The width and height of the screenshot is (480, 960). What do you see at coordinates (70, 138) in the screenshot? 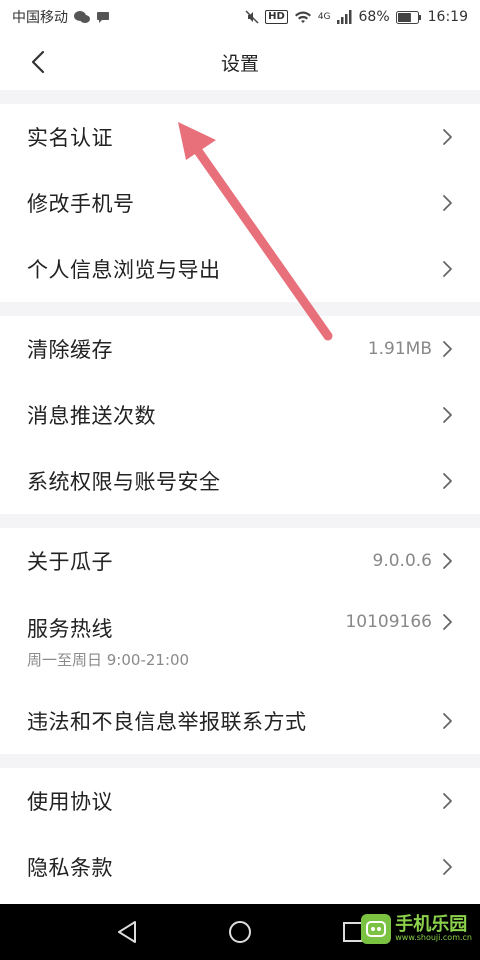
I see `setting-label: 实名认证` at bounding box center [70, 138].